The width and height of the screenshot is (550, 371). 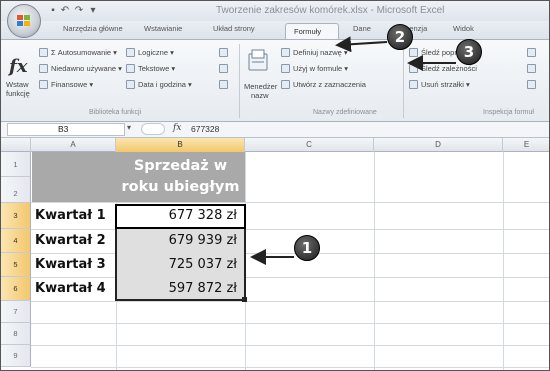 I want to click on callout-badge-2: 2, so click(x=400, y=37).